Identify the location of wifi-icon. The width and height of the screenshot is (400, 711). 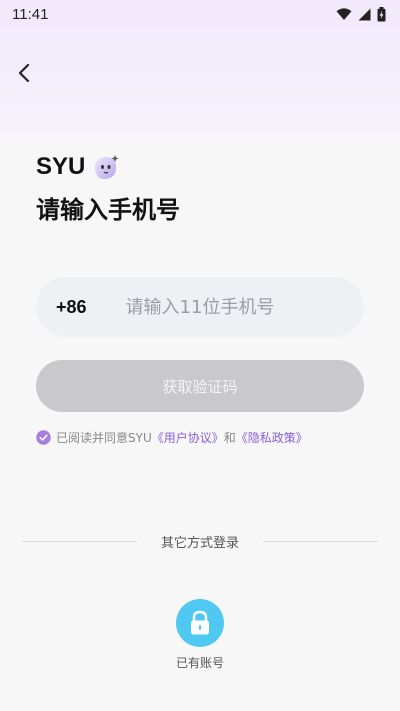
(344, 13).